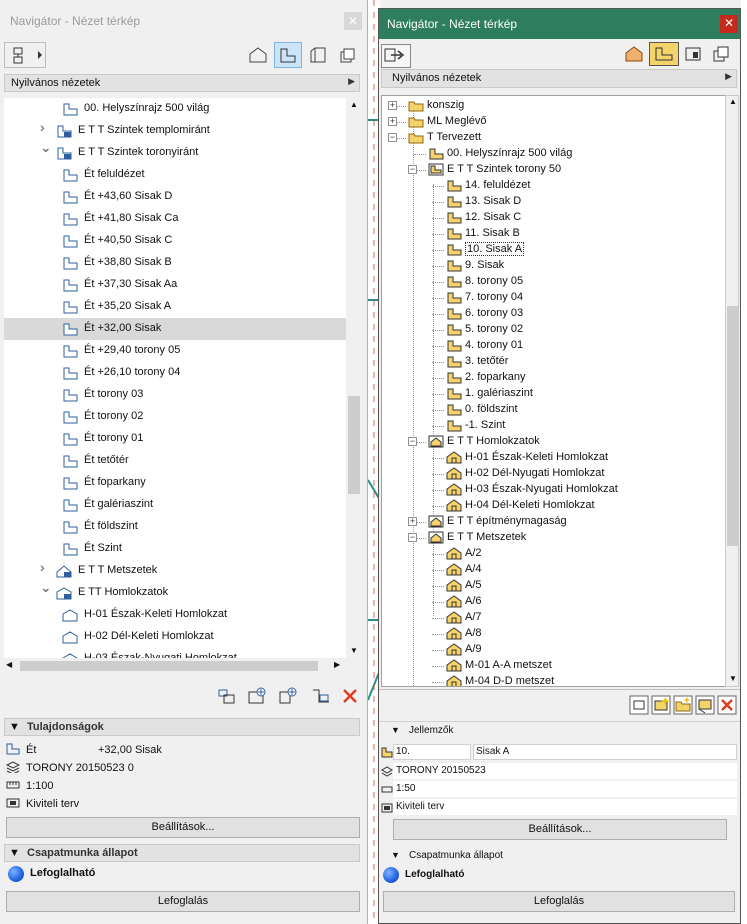 Image resolution: width=747 pixels, height=924 pixels. Describe the element at coordinates (553, 538) in the screenshot. I see `right-tree-row: − E T T Metszetek` at that location.